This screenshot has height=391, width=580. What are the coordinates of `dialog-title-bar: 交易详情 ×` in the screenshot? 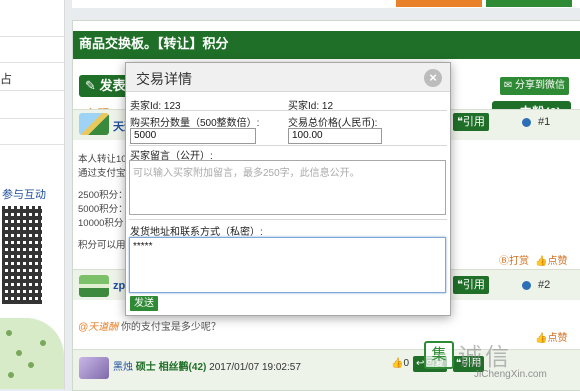 It's located at (288, 77).